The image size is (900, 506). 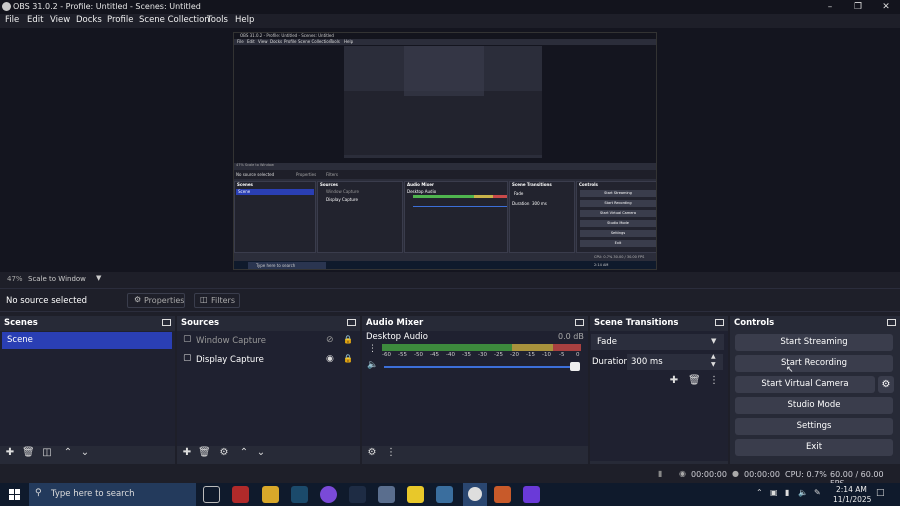 What do you see at coordinates (328, 494) in the screenshot?
I see `browser-icon` at bounding box center [328, 494].